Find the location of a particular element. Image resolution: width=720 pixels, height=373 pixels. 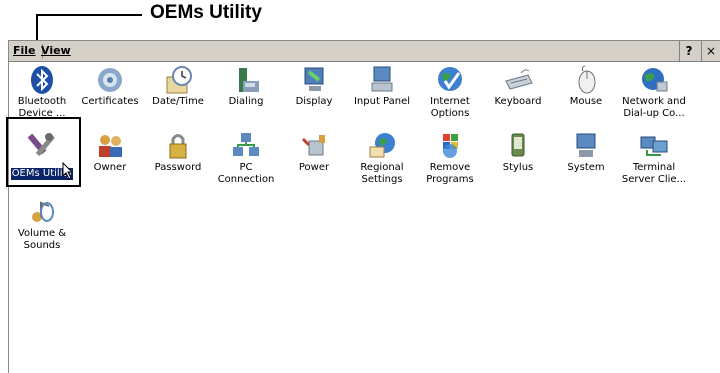

item-pc-connection: PC Connection is located at coordinates (246, 162).